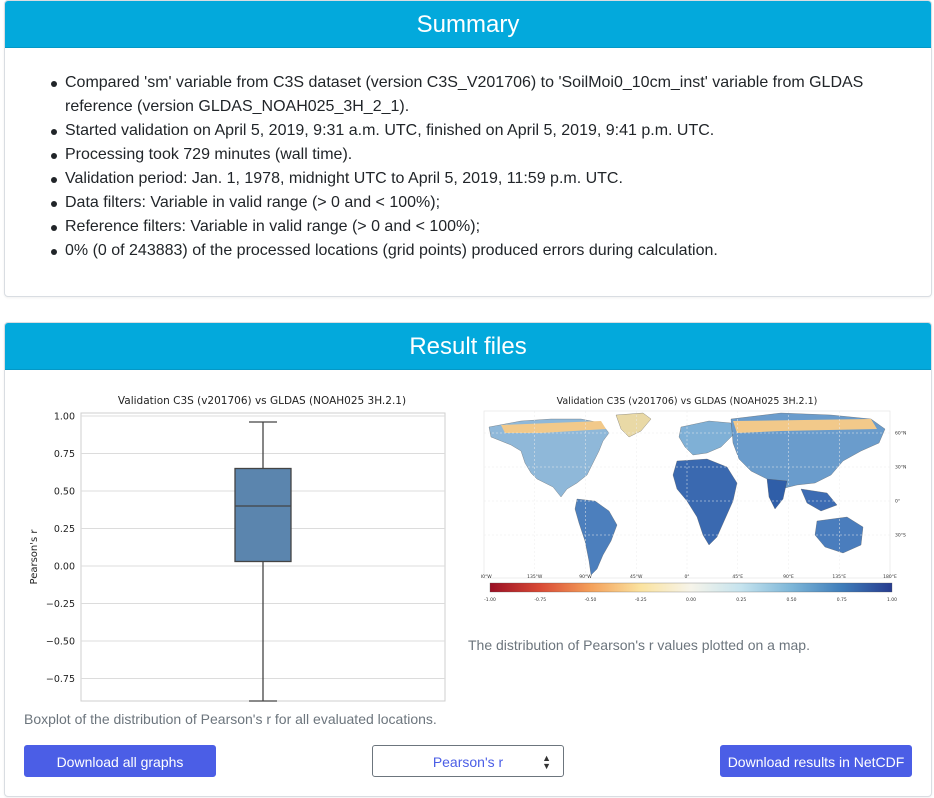 This screenshot has height=798, width=934. What do you see at coordinates (897, 502) in the screenshot?
I see `map-lat-tick-label: 0°` at bounding box center [897, 502].